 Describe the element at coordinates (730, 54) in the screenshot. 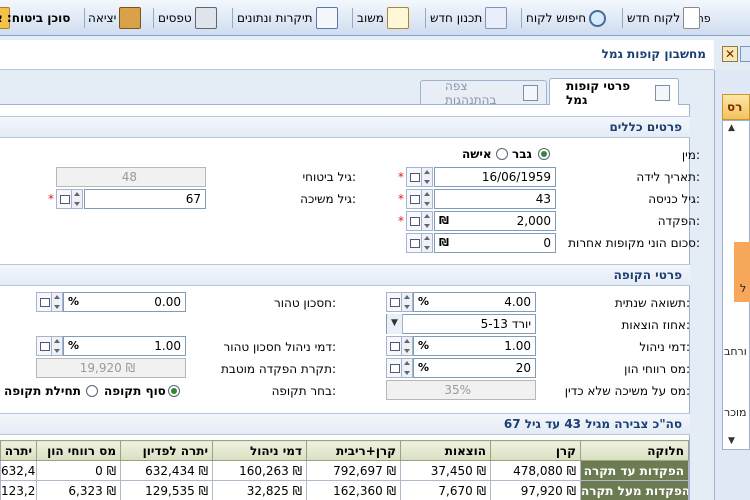

I see `close-icon: ✕` at that location.